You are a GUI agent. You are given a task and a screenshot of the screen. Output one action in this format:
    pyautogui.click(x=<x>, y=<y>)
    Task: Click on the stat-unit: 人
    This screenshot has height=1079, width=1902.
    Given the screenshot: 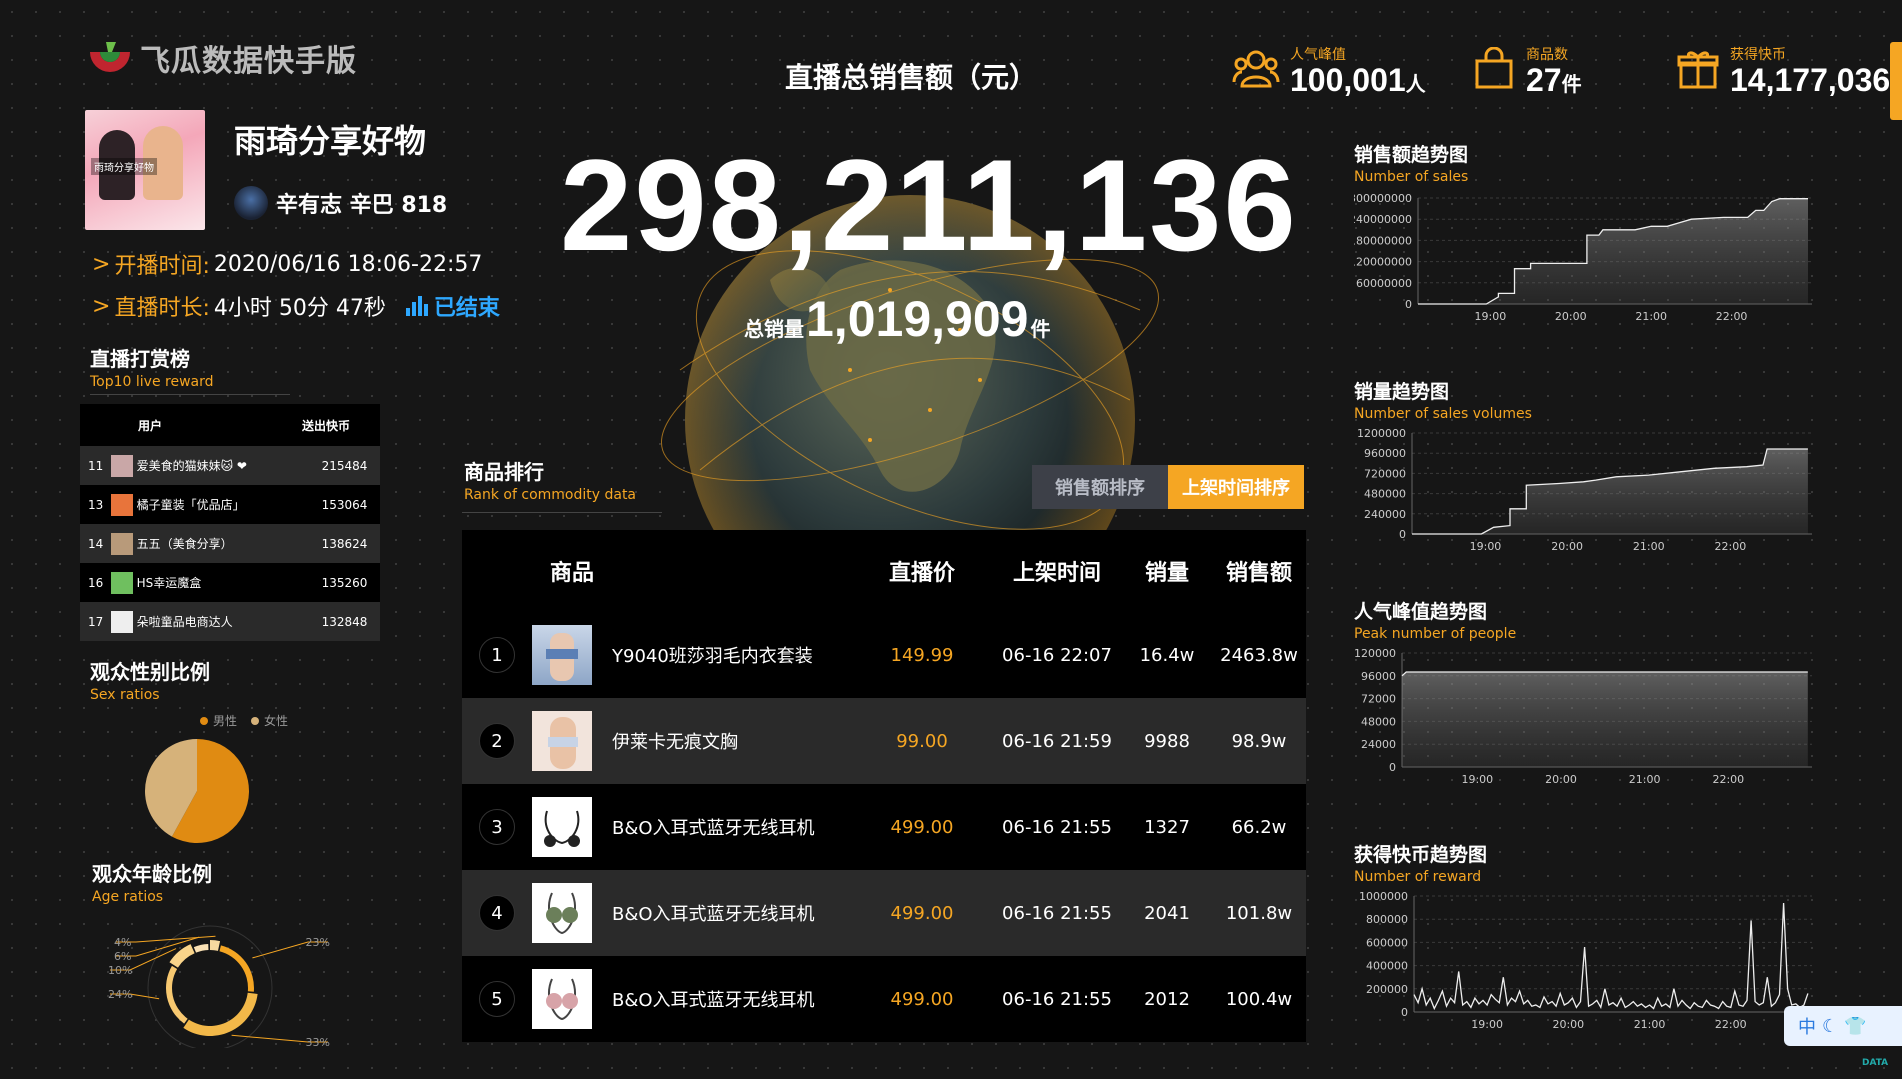 What is the action you would take?
    pyautogui.click(x=1416, y=85)
    